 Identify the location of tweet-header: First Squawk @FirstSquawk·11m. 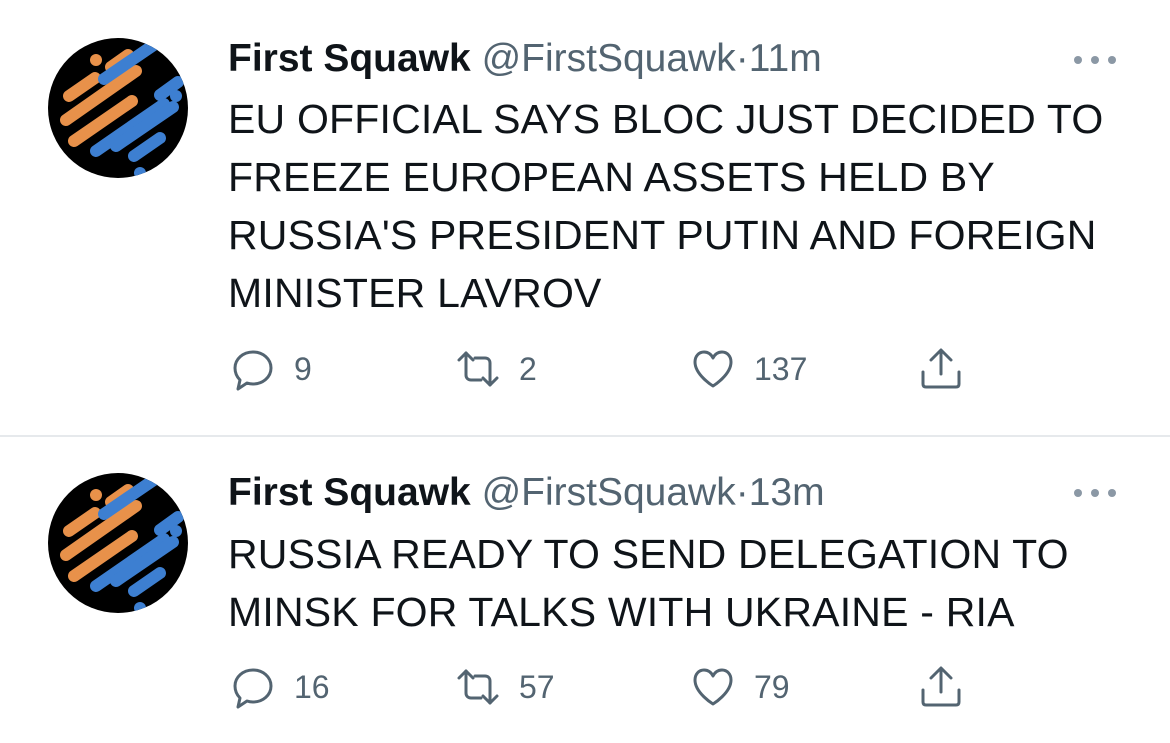
(525, 59).